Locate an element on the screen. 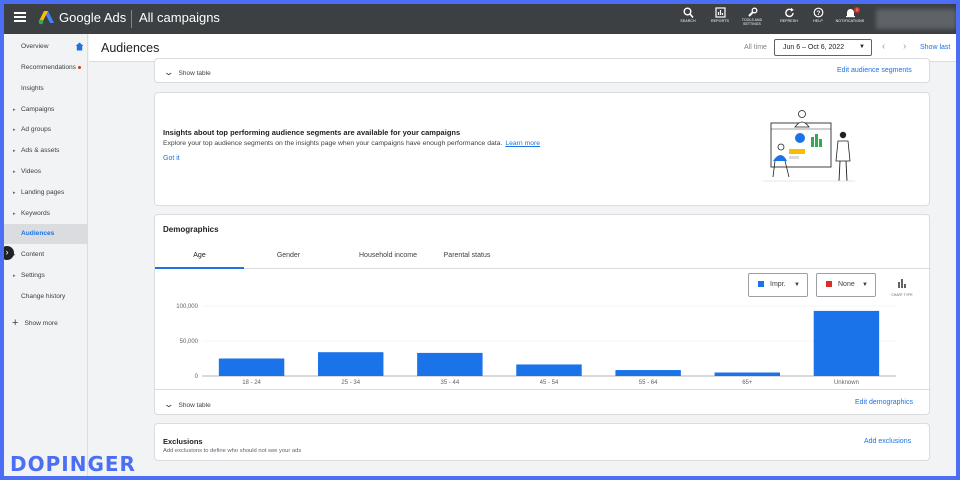 Image resolution: width=960 pixels, height=480 pixels. show-more-label: Show more is located at coordinates (41, 323).